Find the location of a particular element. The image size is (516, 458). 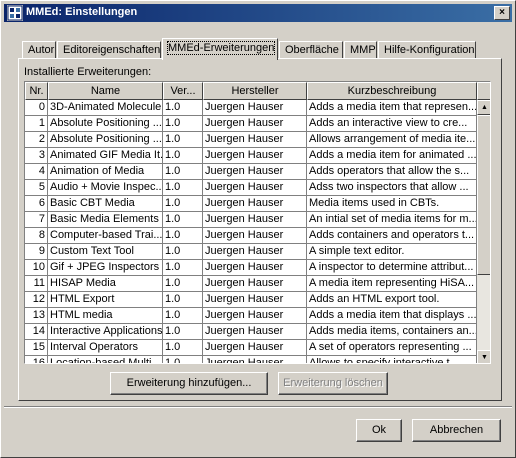

cell-nr: 10 is located at coordinates (36, 268).